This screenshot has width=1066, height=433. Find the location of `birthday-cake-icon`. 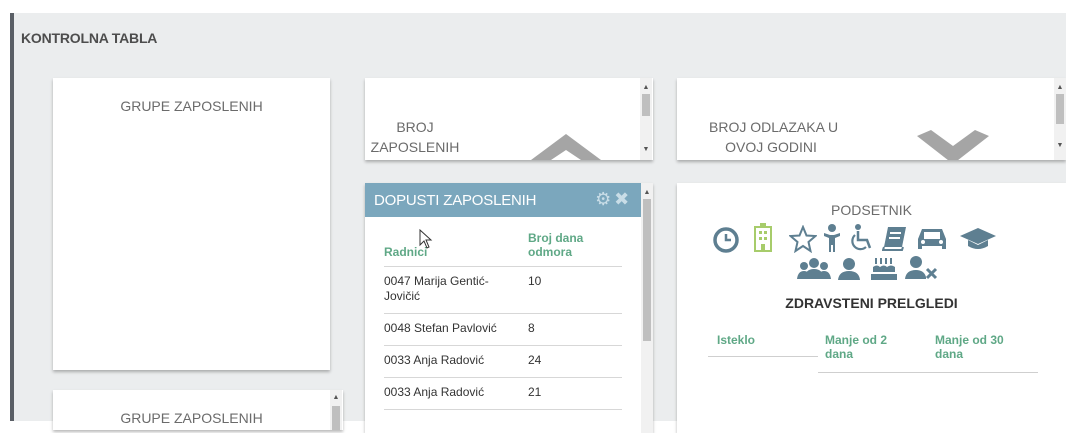

birthday-cake-icon is located at coordinates (884, 268).